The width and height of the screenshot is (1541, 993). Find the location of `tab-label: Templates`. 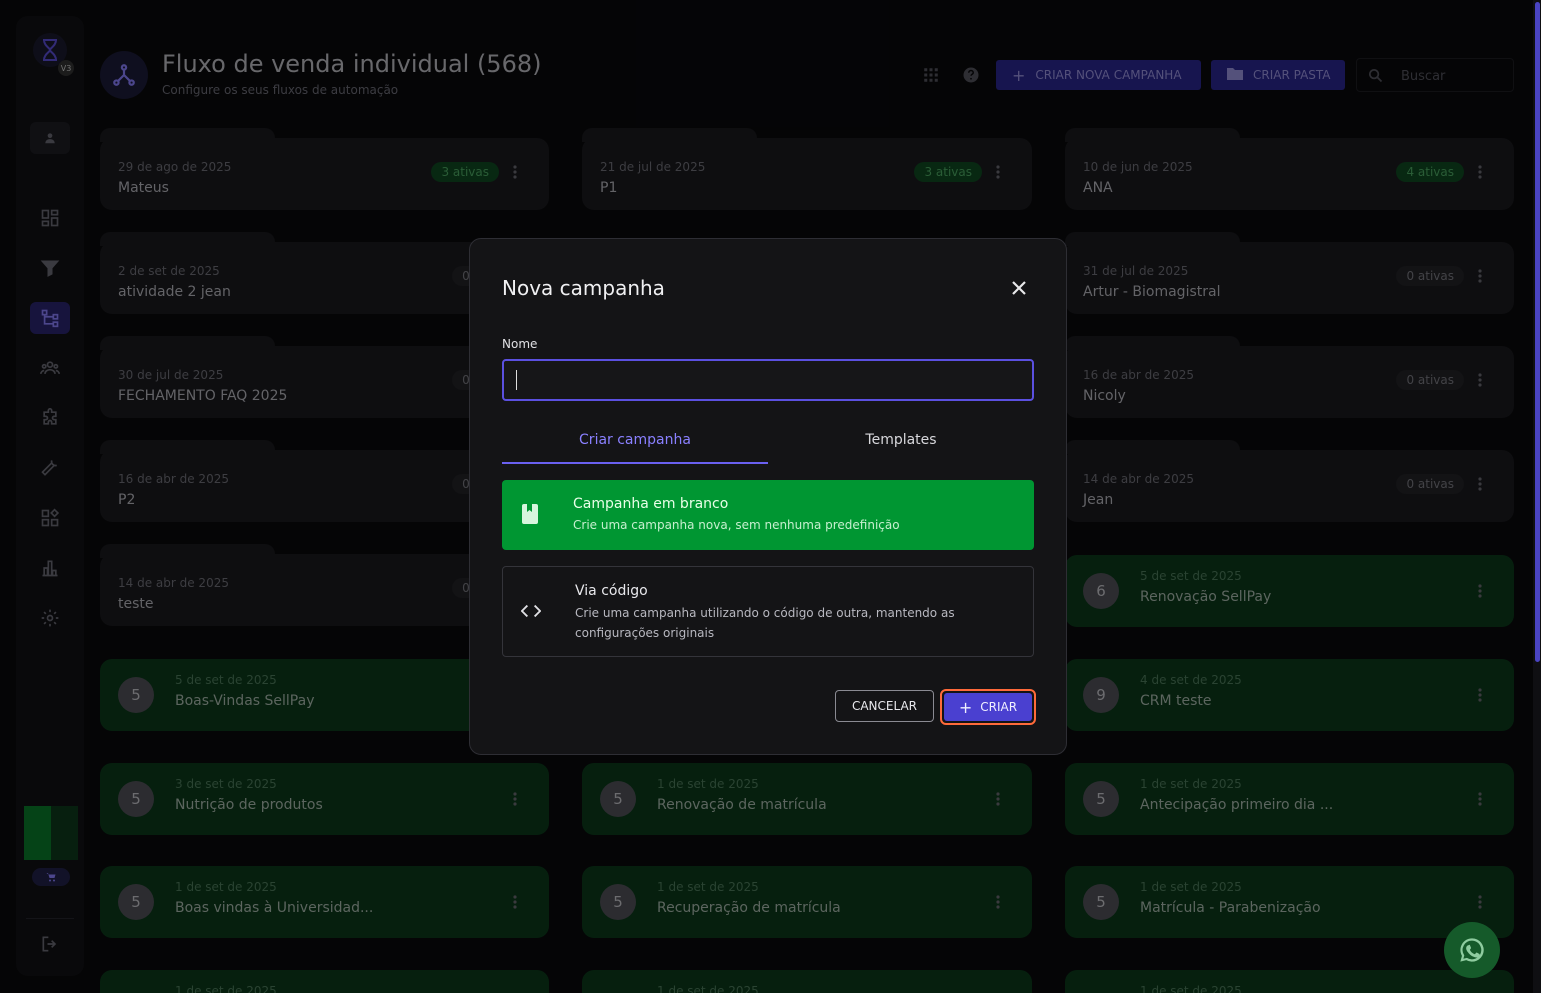

tab-label: Templates is located at coordinates (901, 440).